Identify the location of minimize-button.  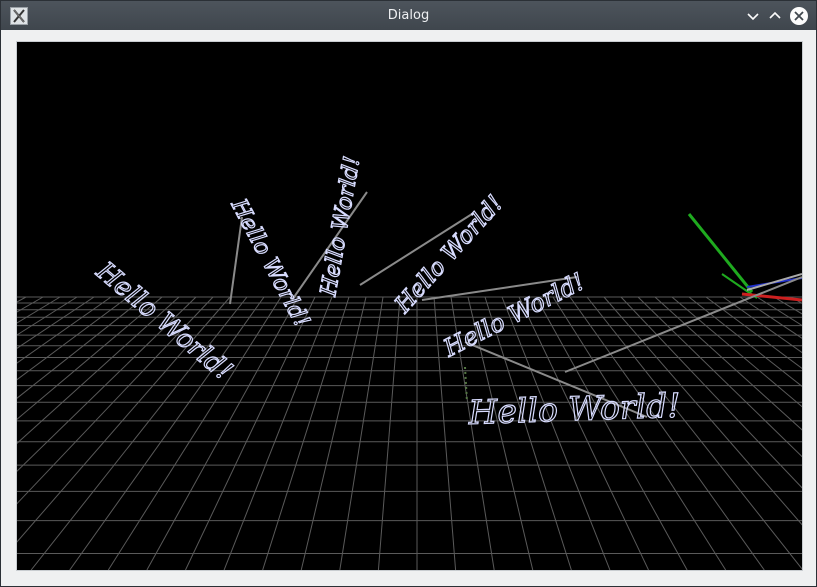
(753, 16).